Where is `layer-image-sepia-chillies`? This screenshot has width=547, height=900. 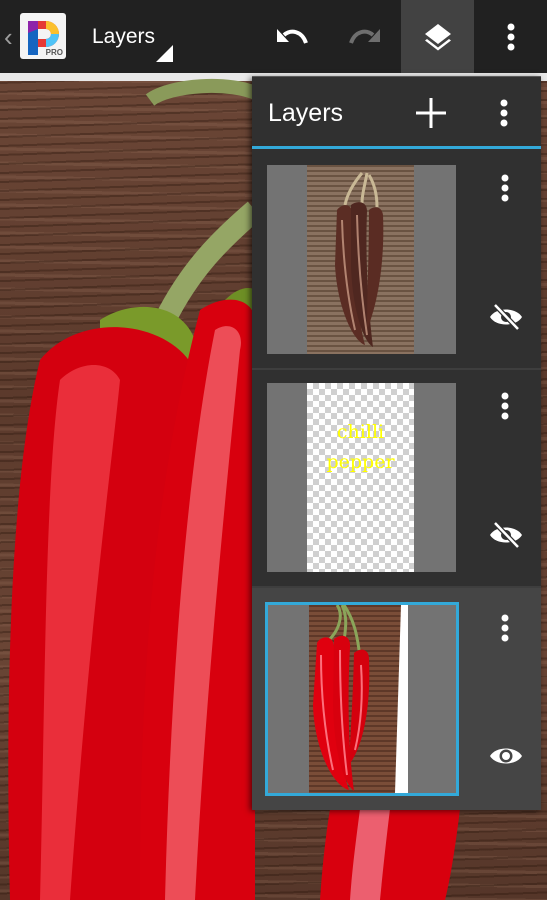
layer-image-sepia-chillies is located at coordinates (360, 259).